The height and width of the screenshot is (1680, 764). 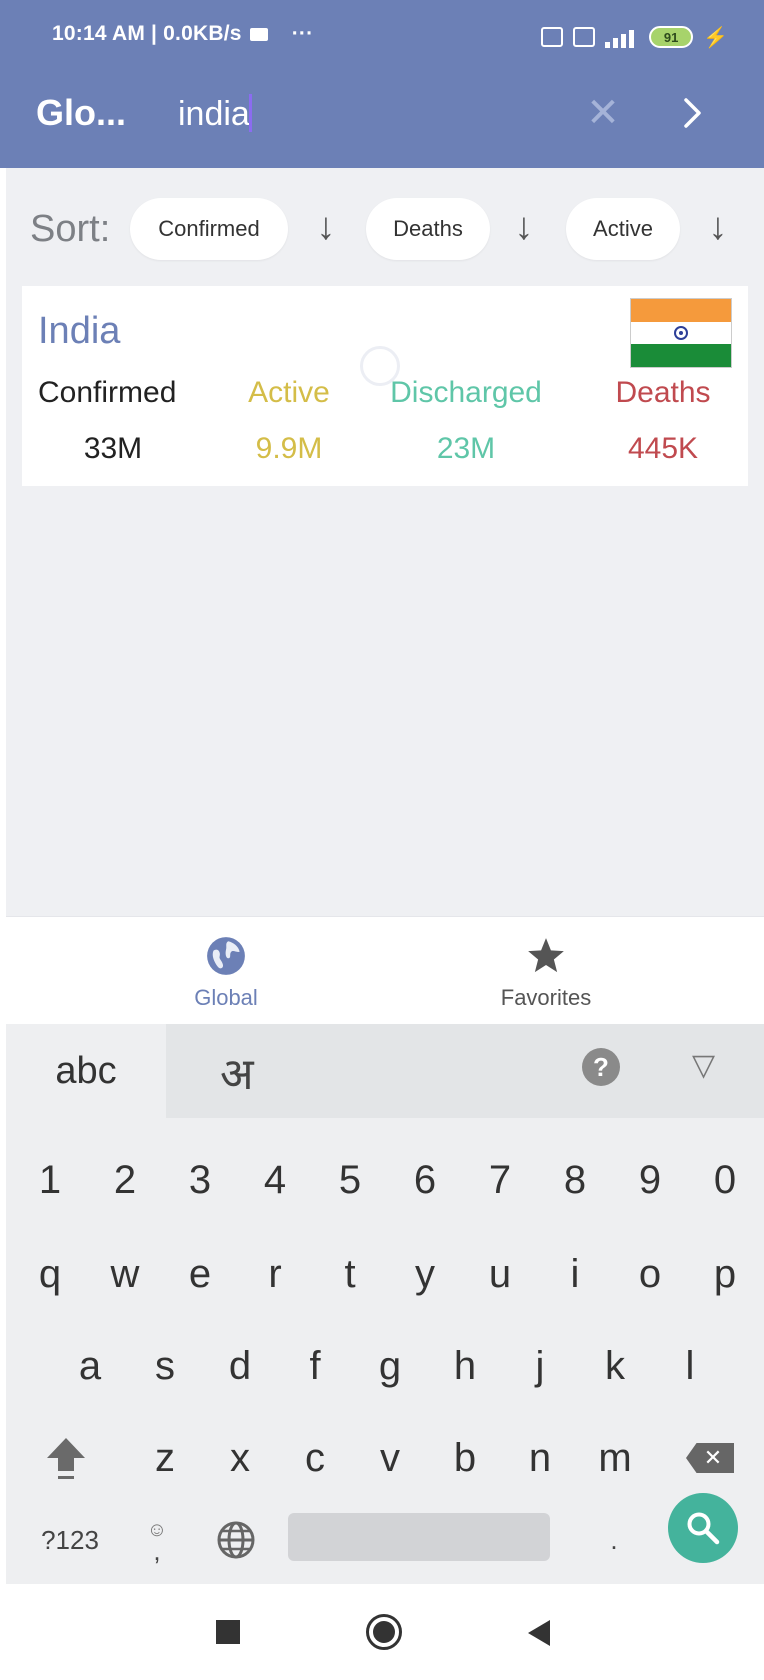 I want to click on home-icon, so click(x=384, y=1632).